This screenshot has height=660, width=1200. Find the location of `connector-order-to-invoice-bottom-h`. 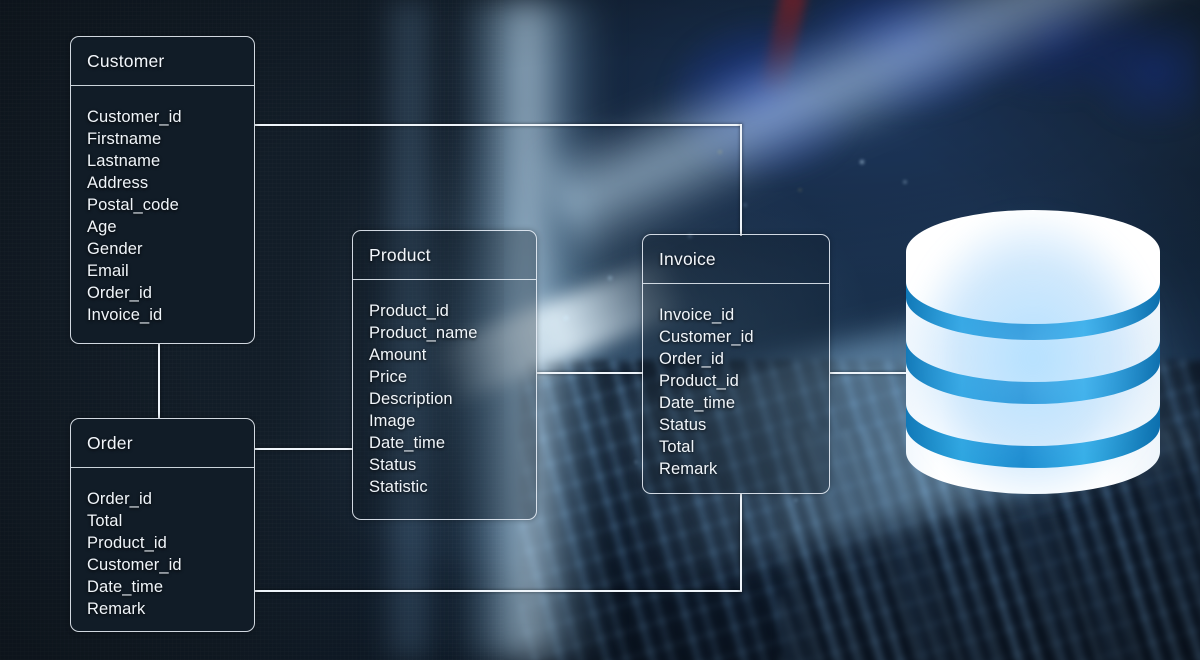

connector-order-to-invoice-bottom-h is located at coordinates (498, 591).